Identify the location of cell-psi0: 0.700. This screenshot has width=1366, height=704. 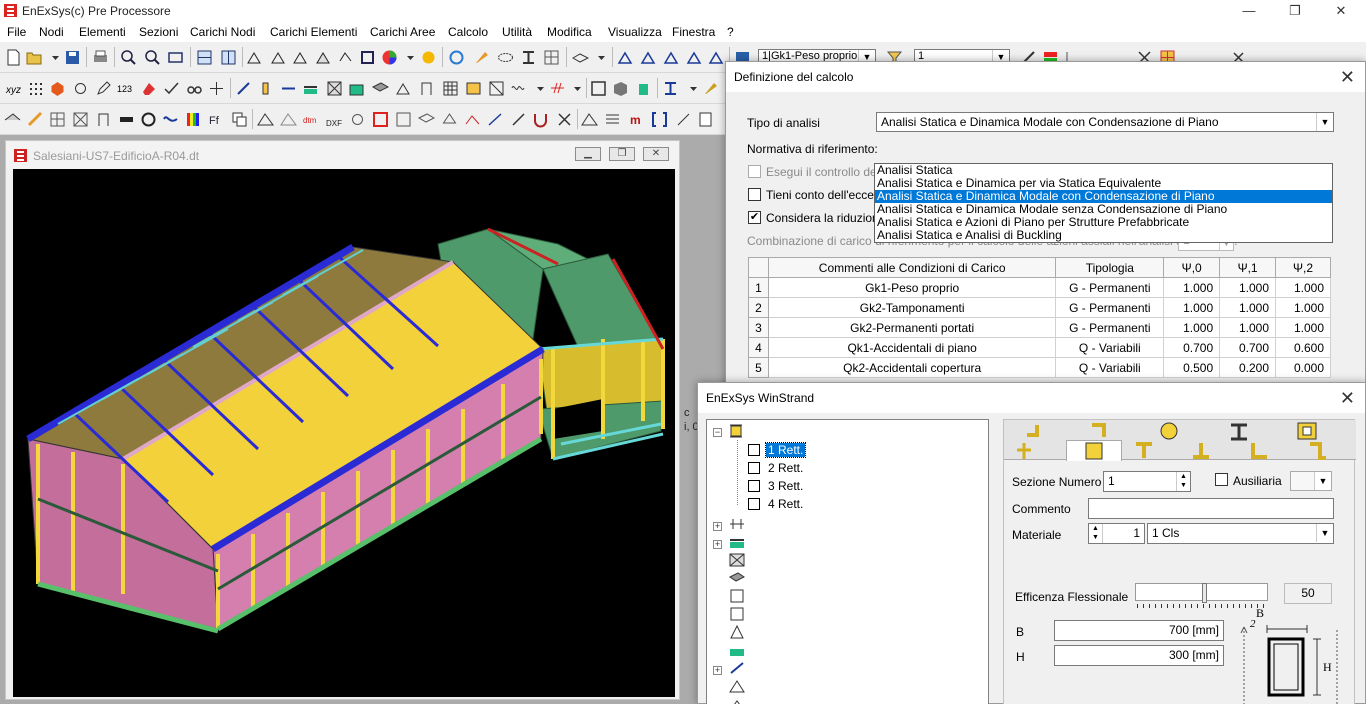
(1192, 347).